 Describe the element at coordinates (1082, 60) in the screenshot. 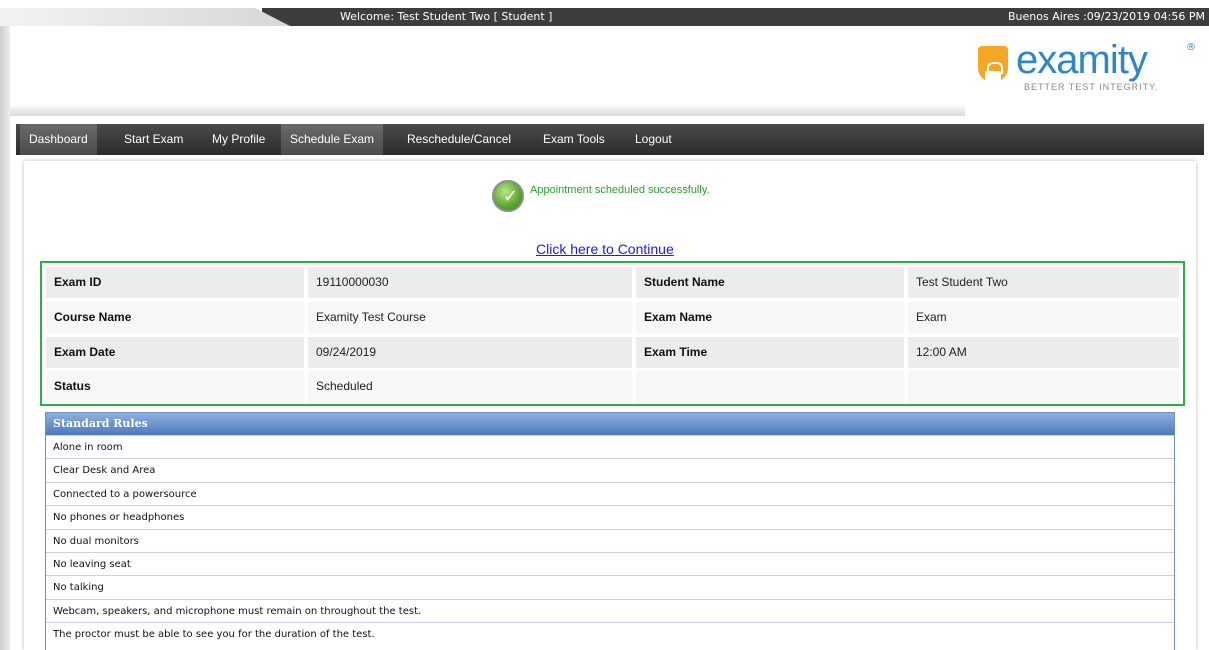

I see `logo-wordmark: examity` at that location.